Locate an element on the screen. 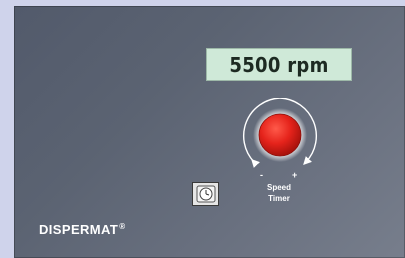  timer-label: Timer is located at coordinates (279, 198).